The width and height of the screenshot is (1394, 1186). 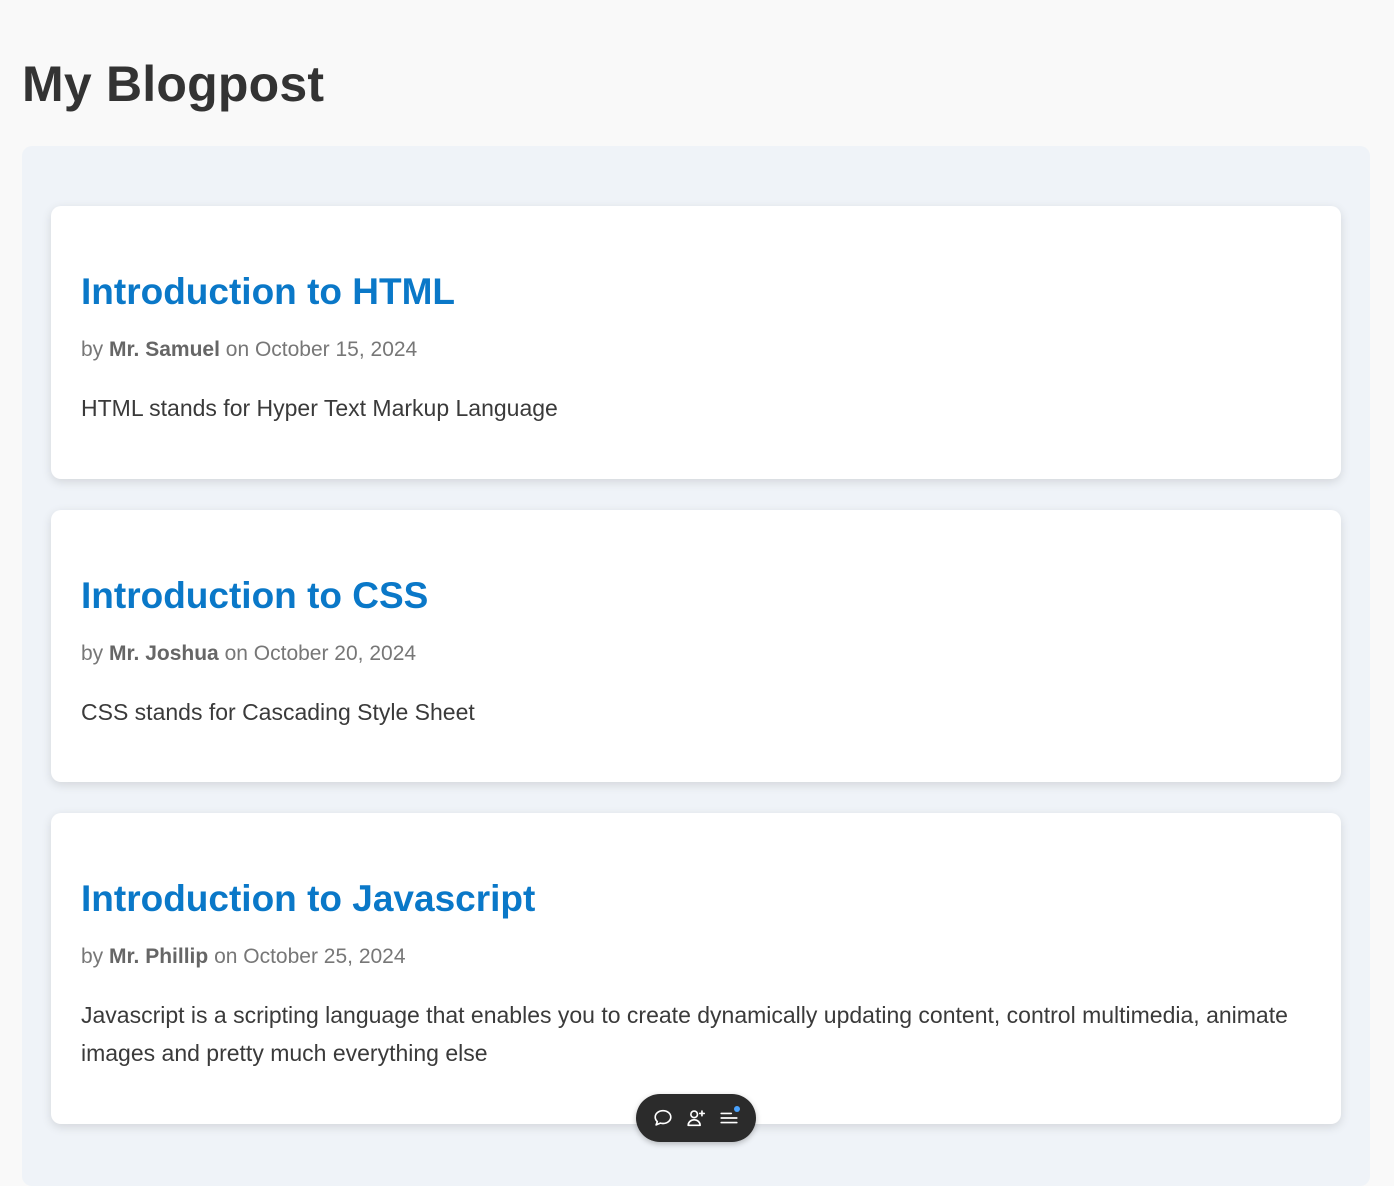 What do you see at coordinates (173, 84) in the screenshot?
I see `page-title: My Blogpost` at bounding box center [173, 84].